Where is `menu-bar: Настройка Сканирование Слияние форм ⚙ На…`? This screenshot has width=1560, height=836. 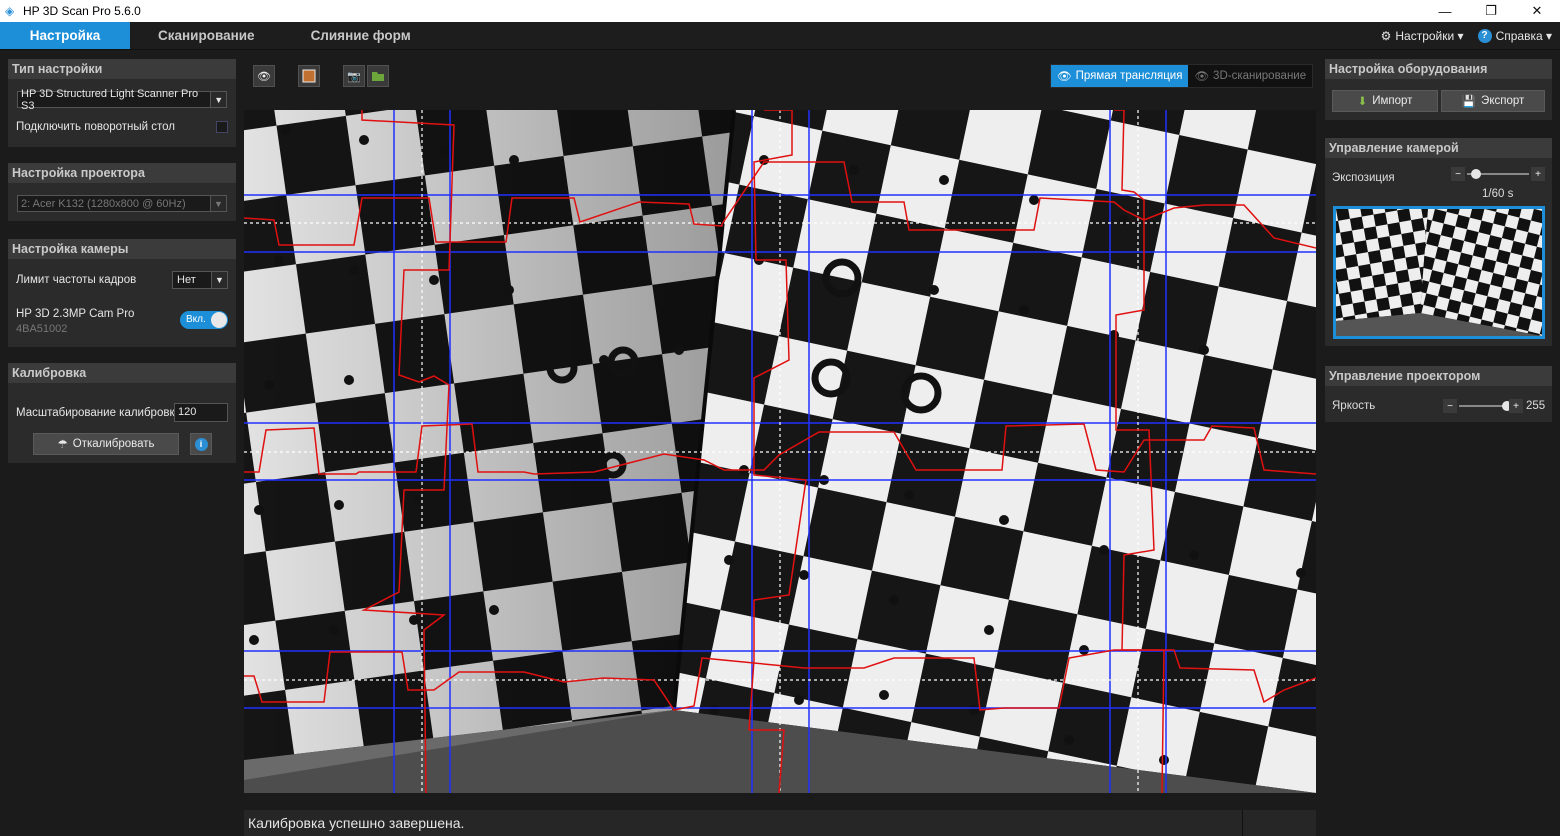
menu-bar: Настройка Сканирование Слияние форм ⚙ На… is located at coordinates (780, 36).